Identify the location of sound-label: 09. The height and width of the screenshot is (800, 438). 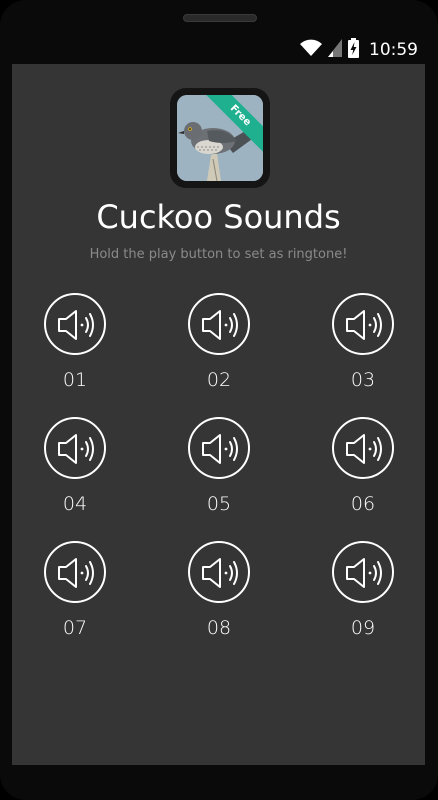
(363, 628).